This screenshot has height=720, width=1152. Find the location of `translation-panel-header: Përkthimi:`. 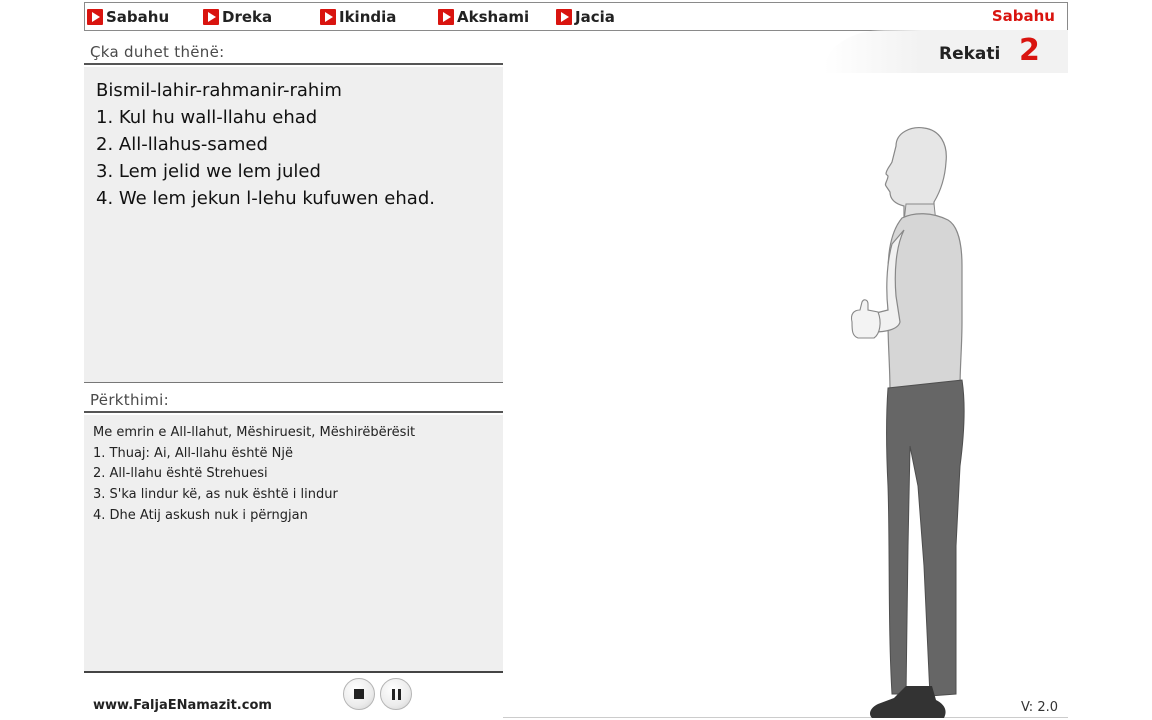

translation-panel-header: Përkthimi: is located at coordinates (293, 400).